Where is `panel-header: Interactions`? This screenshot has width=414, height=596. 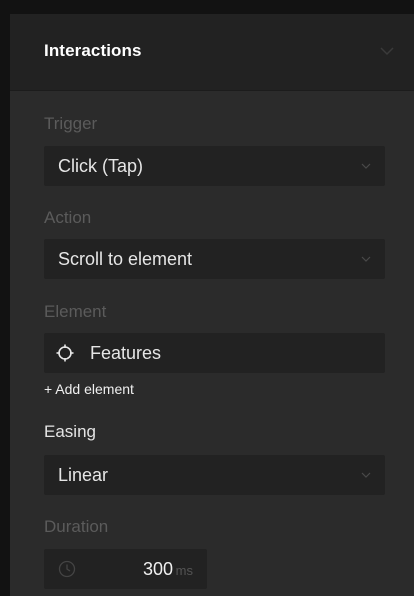 panel-header: Interactions is located at coordinates (212, 52).